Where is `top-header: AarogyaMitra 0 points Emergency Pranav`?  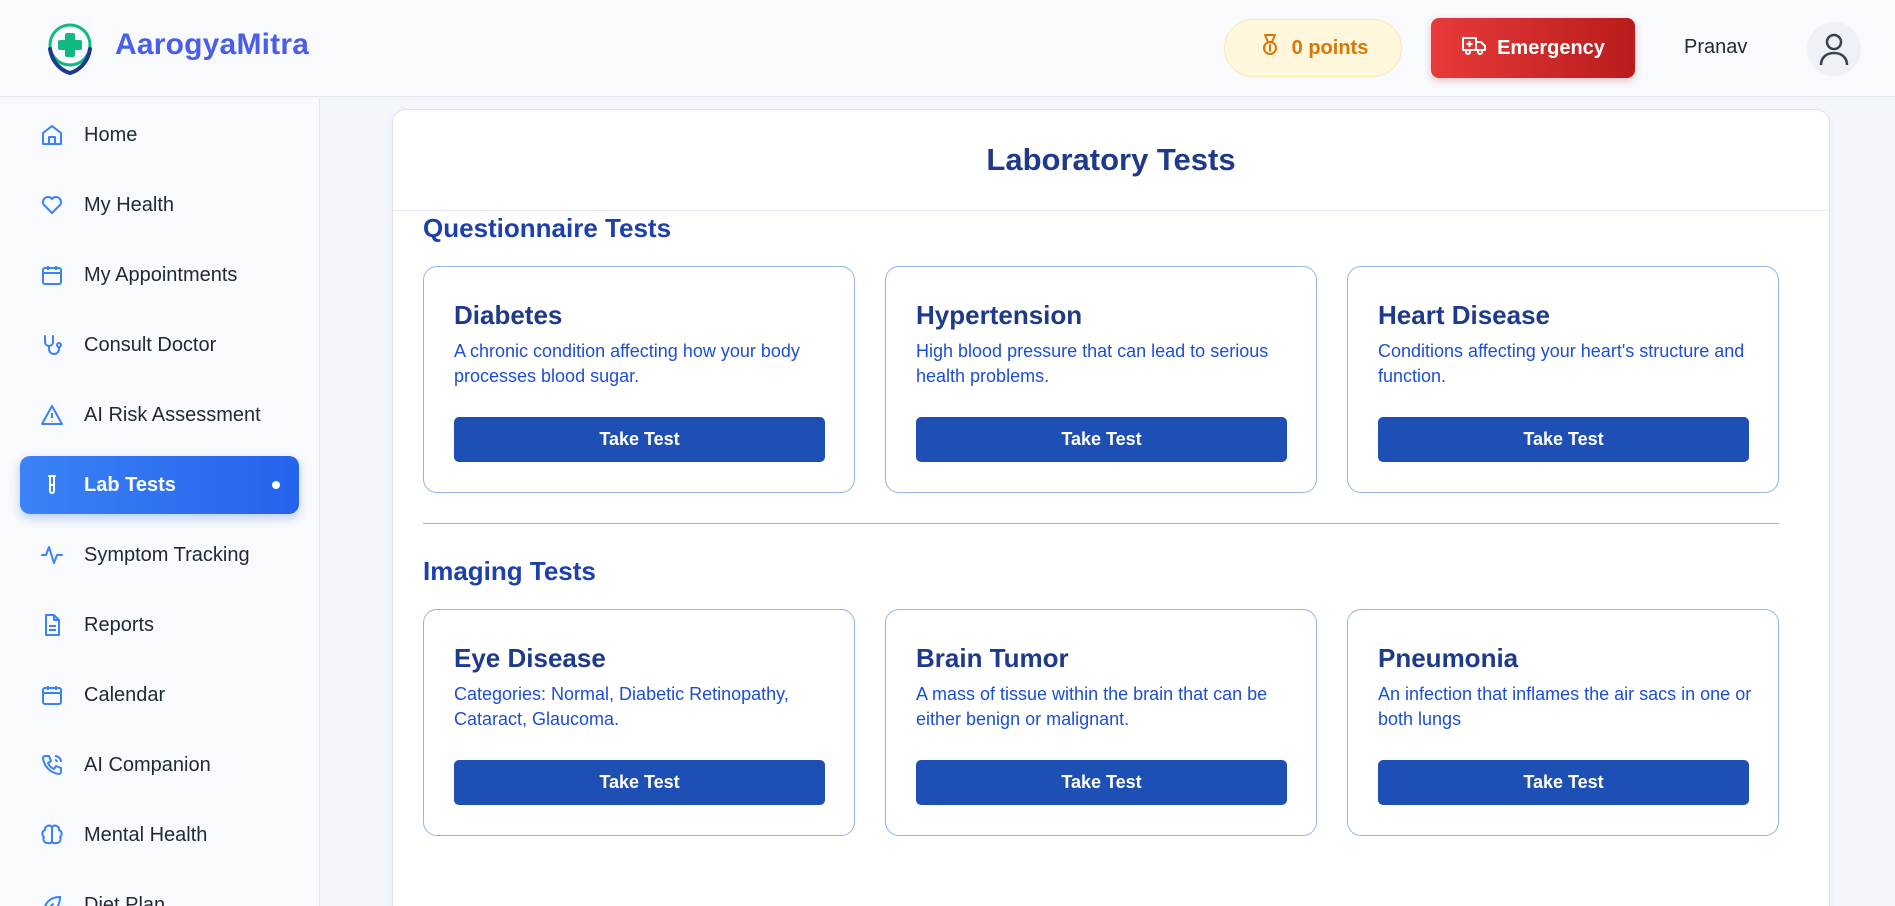
top-header: AarogyaMitra 0 points Emergency Pranav is located at coordinates (947, 48).